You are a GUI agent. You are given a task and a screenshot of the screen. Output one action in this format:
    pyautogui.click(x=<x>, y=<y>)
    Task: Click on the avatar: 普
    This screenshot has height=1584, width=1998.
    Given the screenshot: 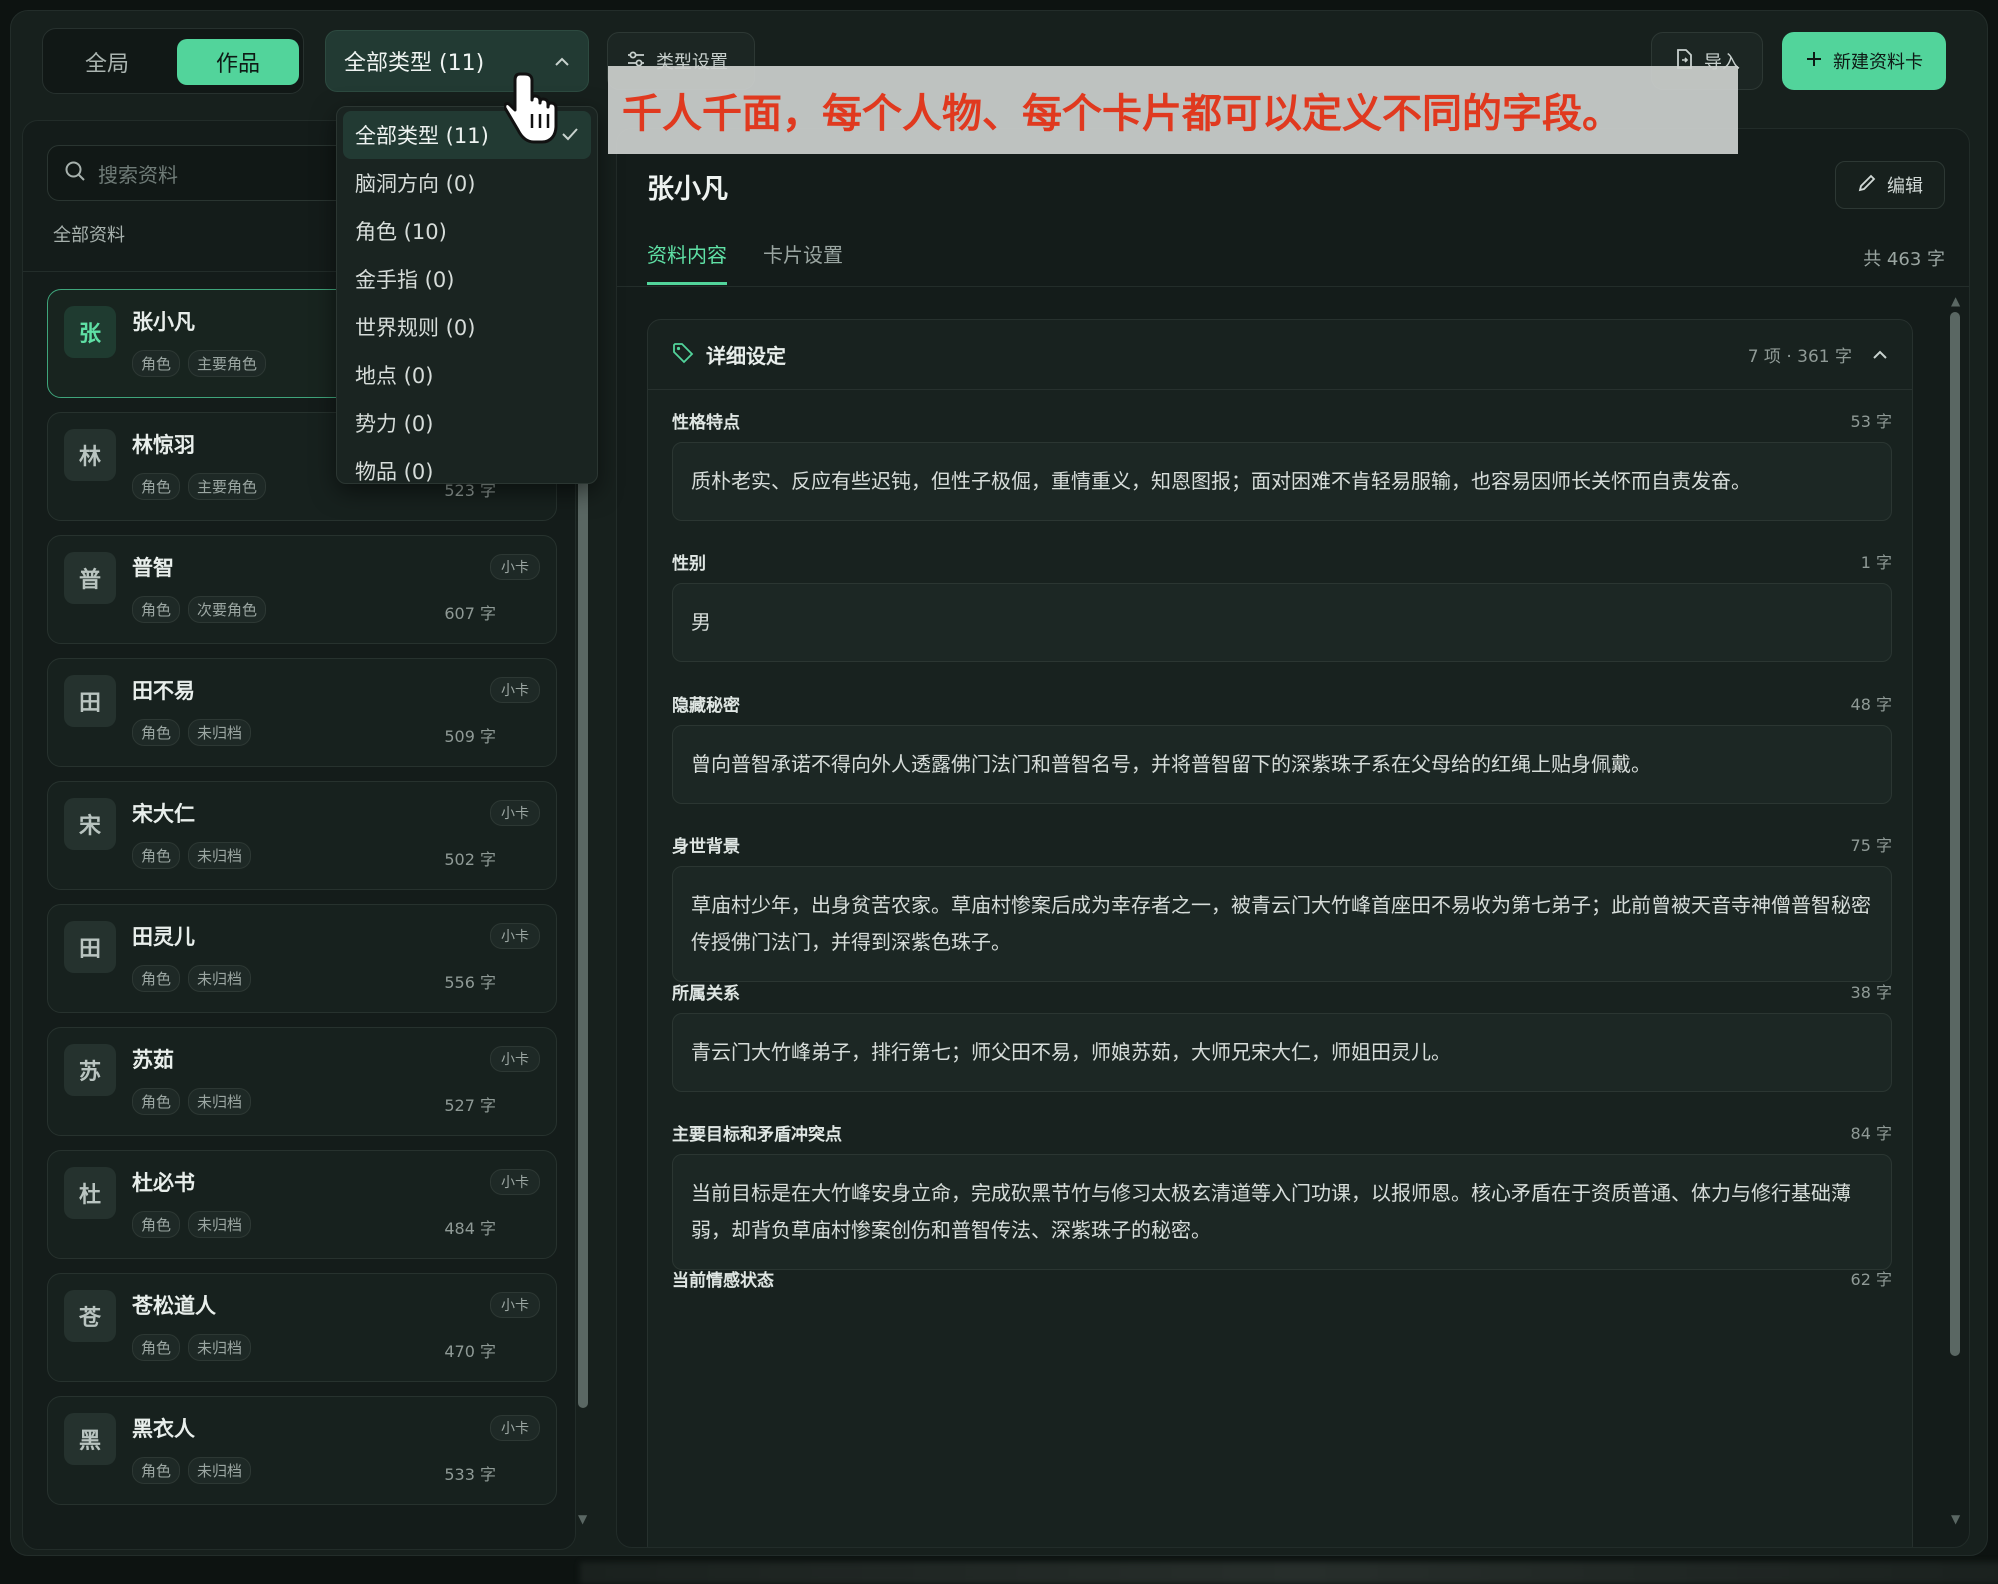 What is the action you would take?
    pyautogui.click(x=90, y=578)
    